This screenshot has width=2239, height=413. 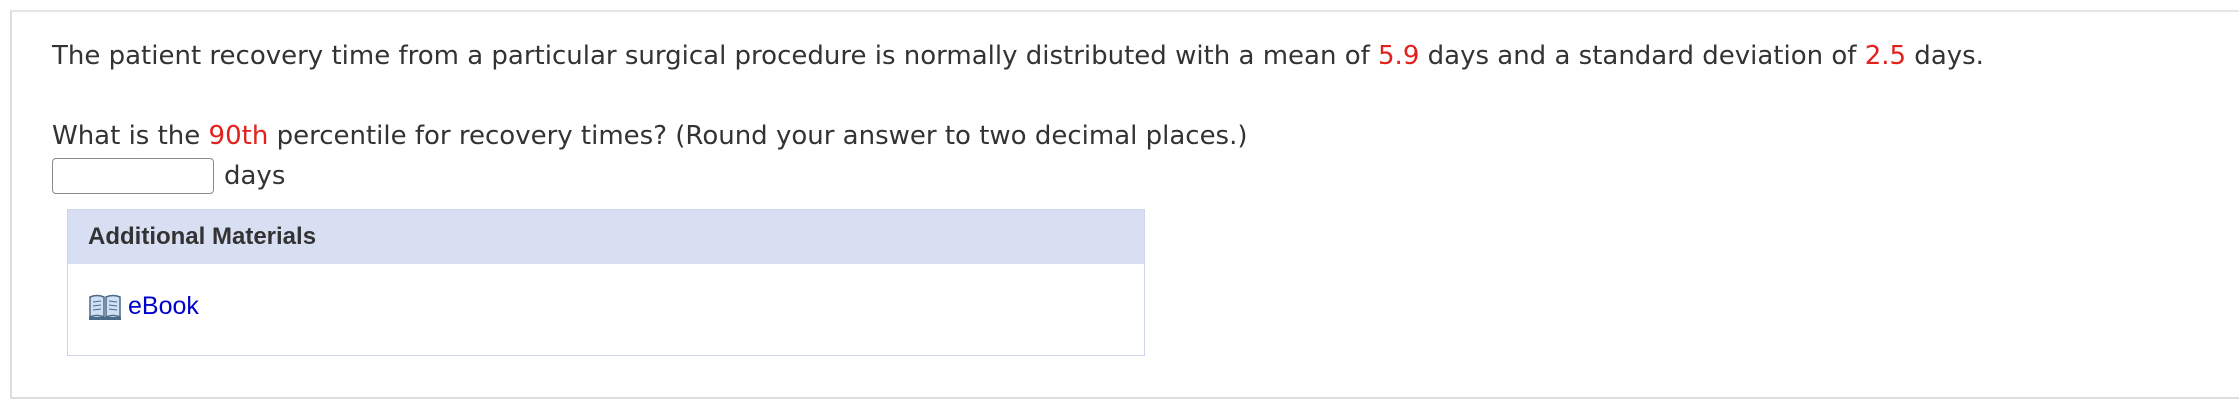 I want to click on answer-row: days, so click(x=168, y=176).